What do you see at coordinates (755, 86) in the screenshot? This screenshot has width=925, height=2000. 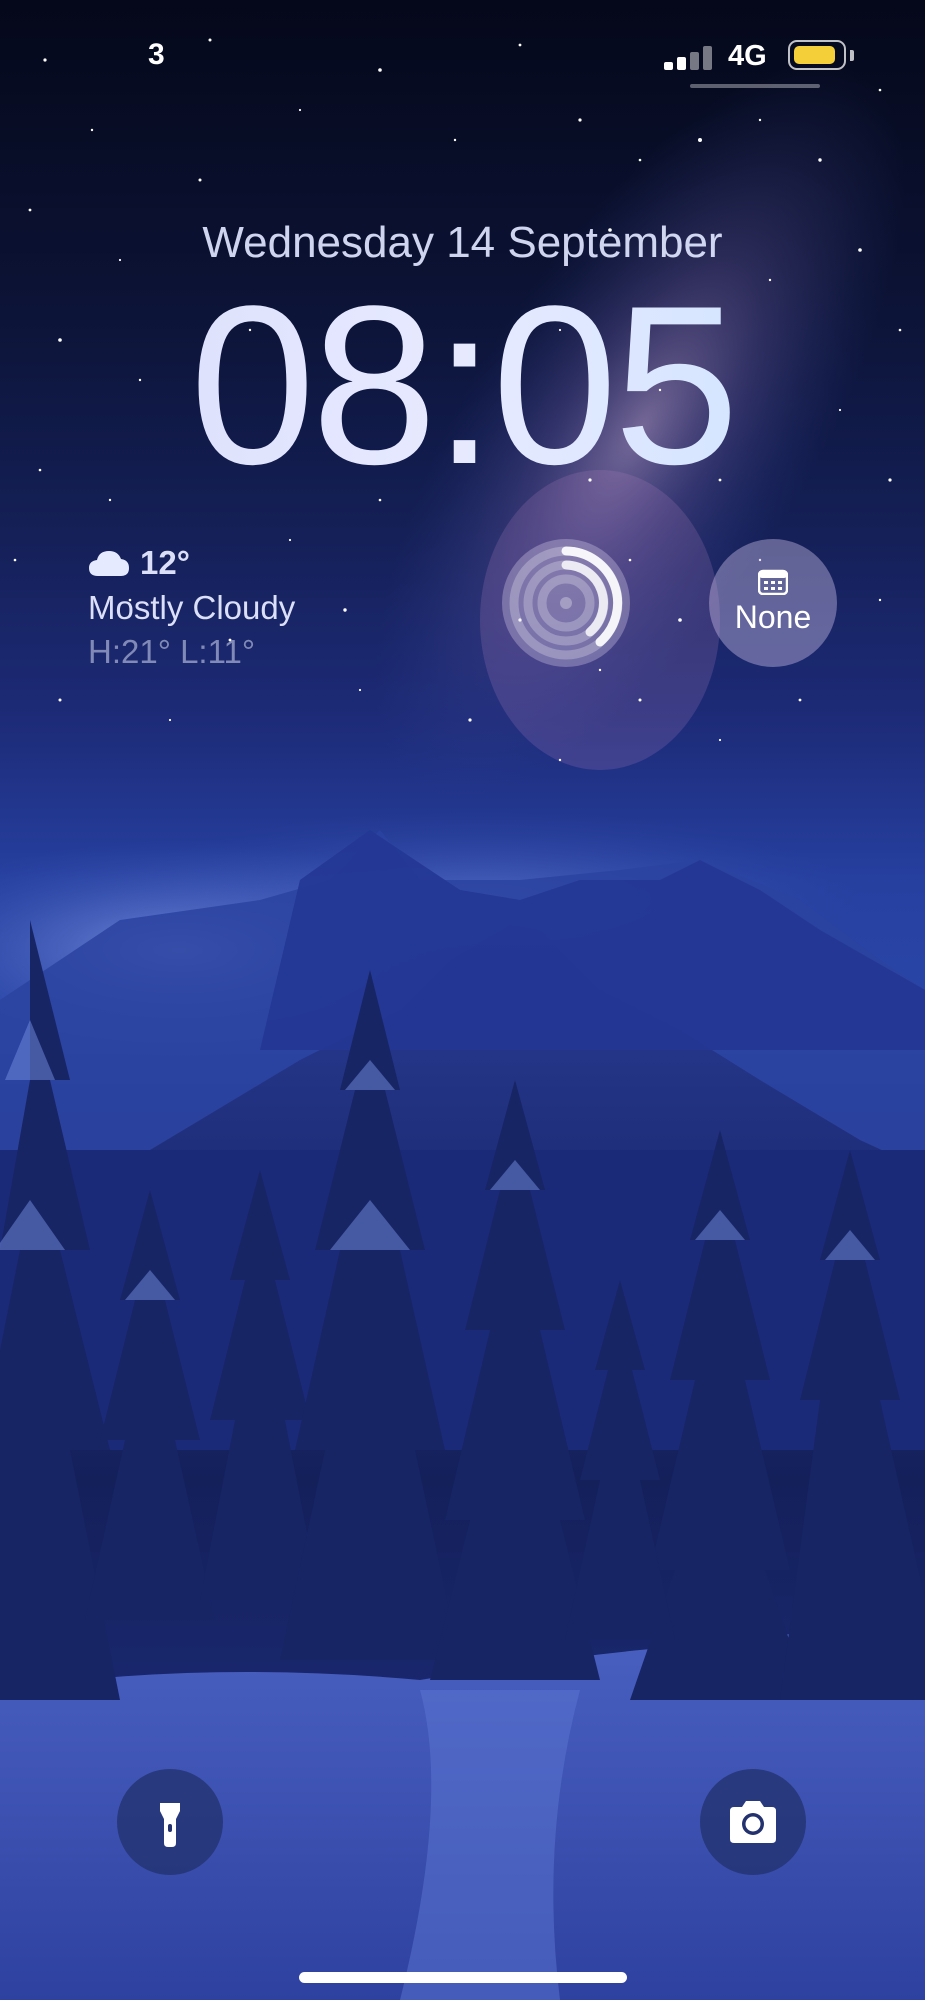 I see `control-center-grabber` at bounding box center [755, 86].